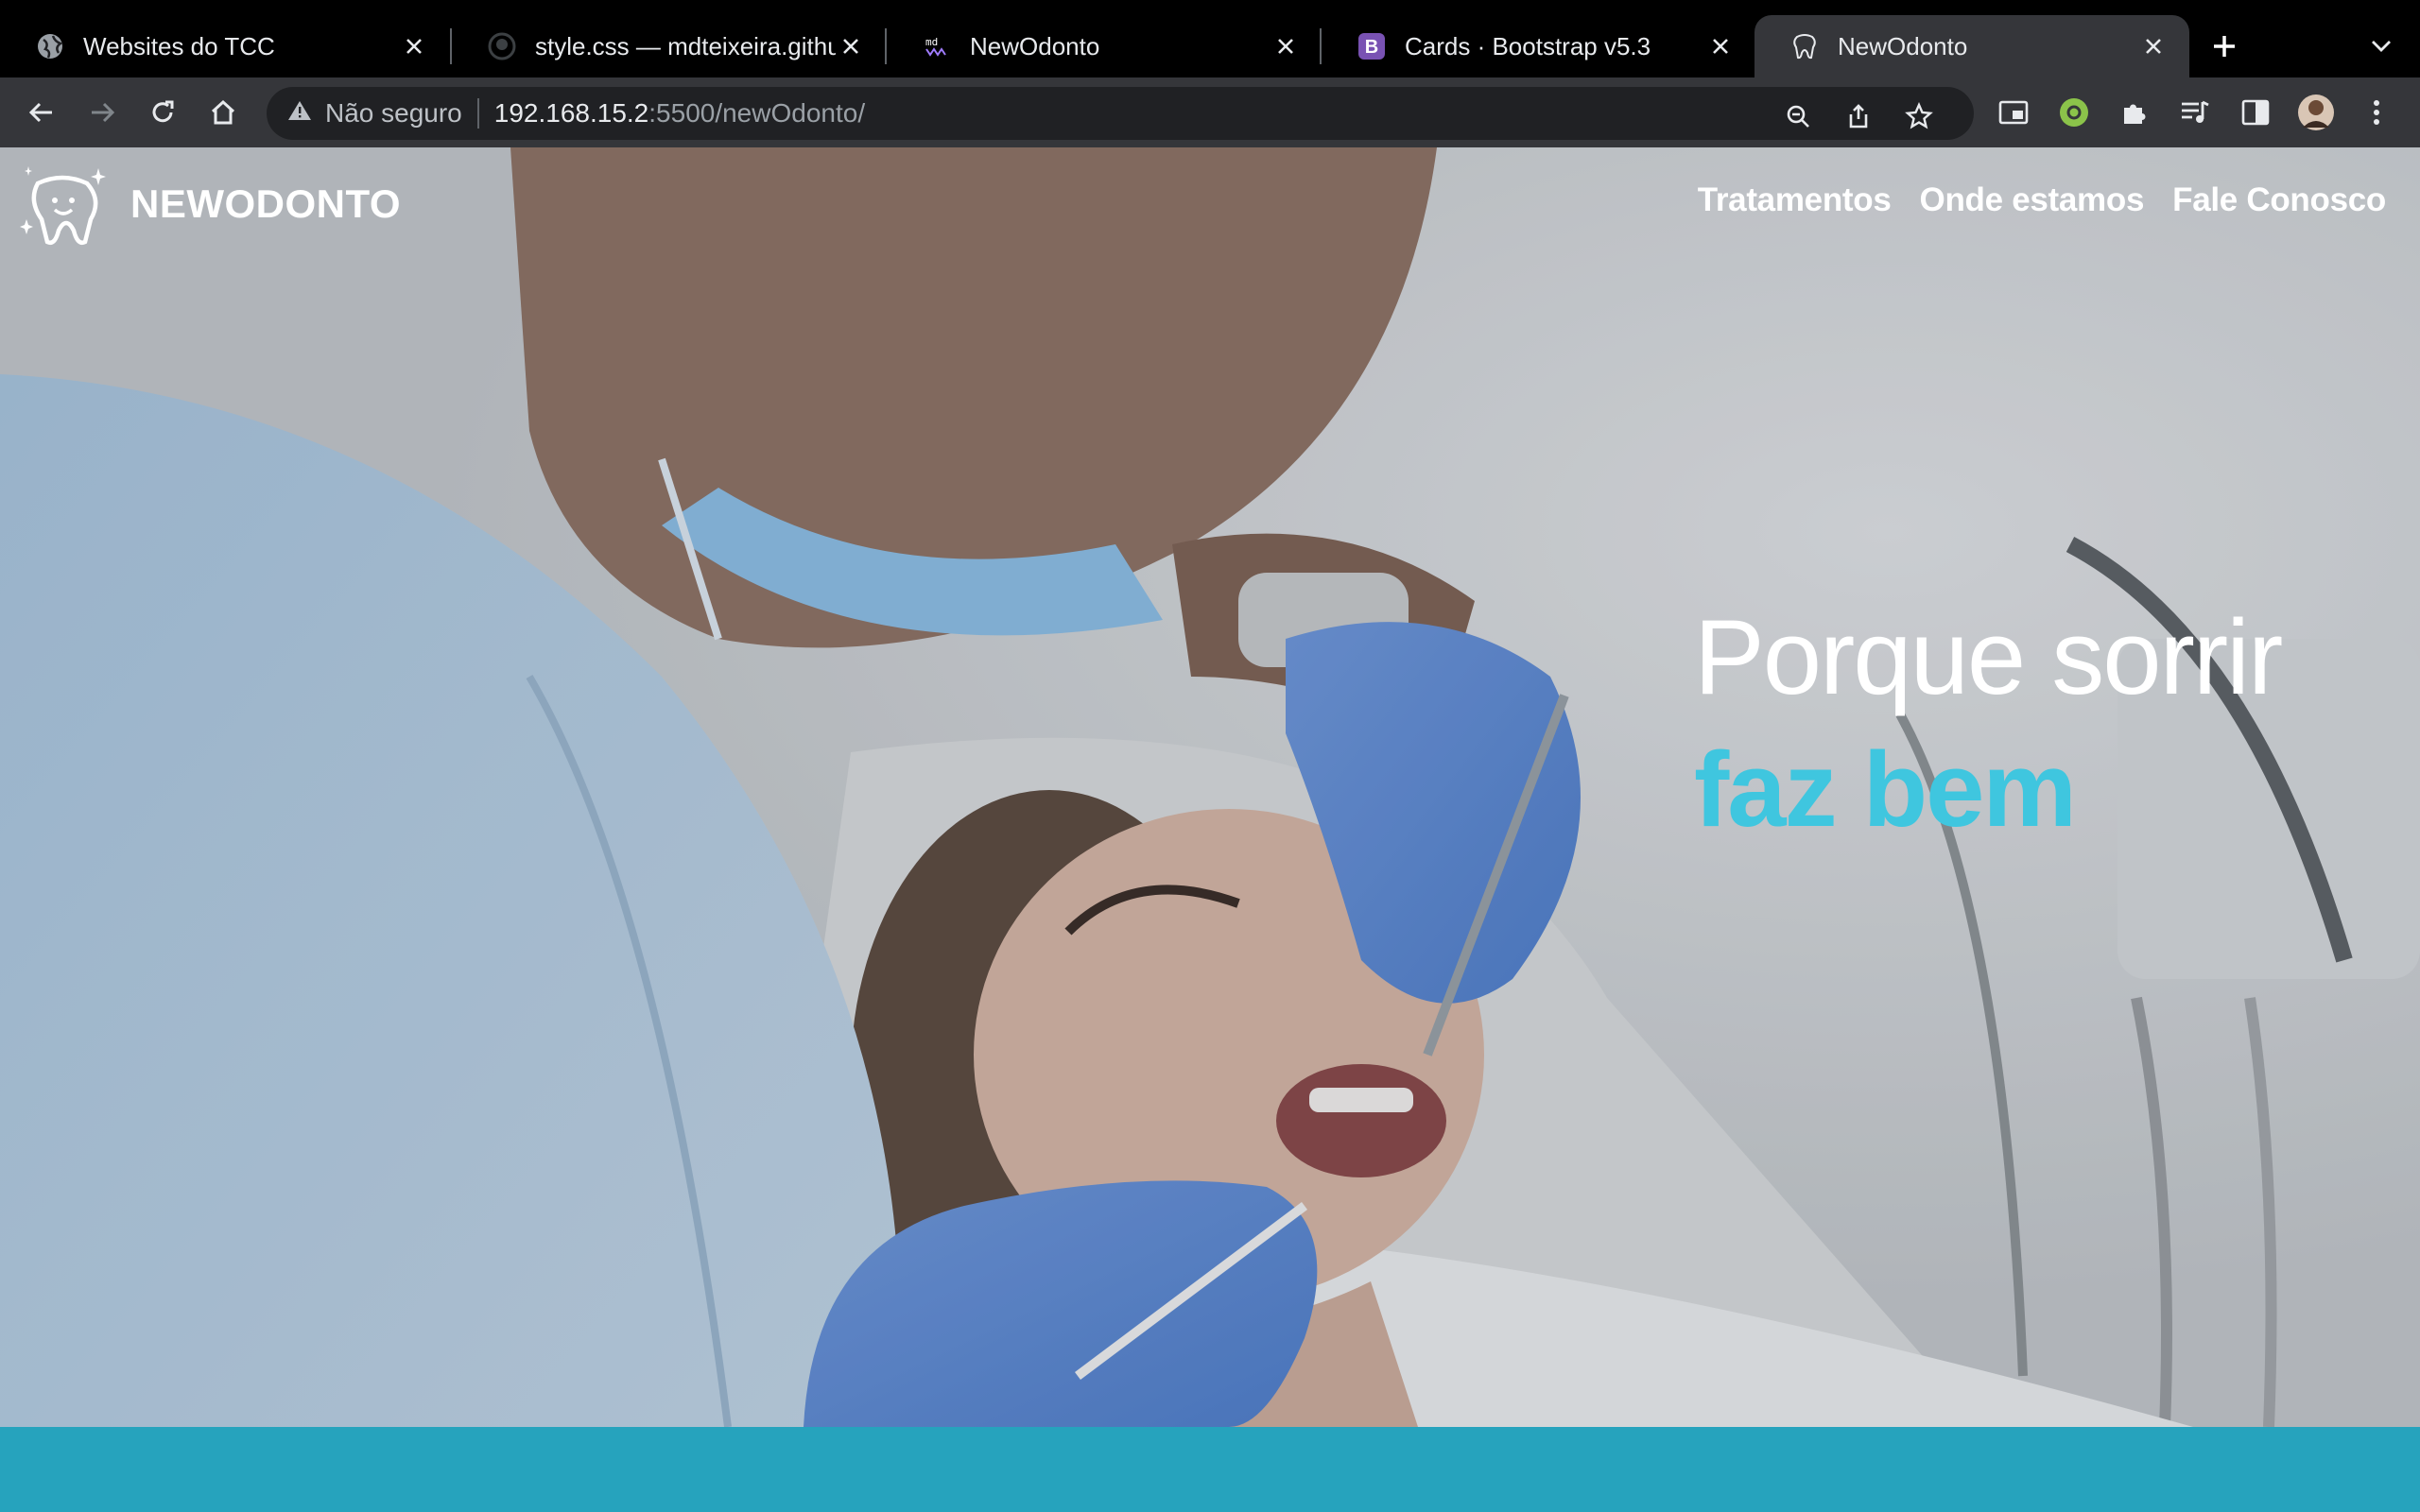  I want to click on tab-search-button, so click(2381, 46).